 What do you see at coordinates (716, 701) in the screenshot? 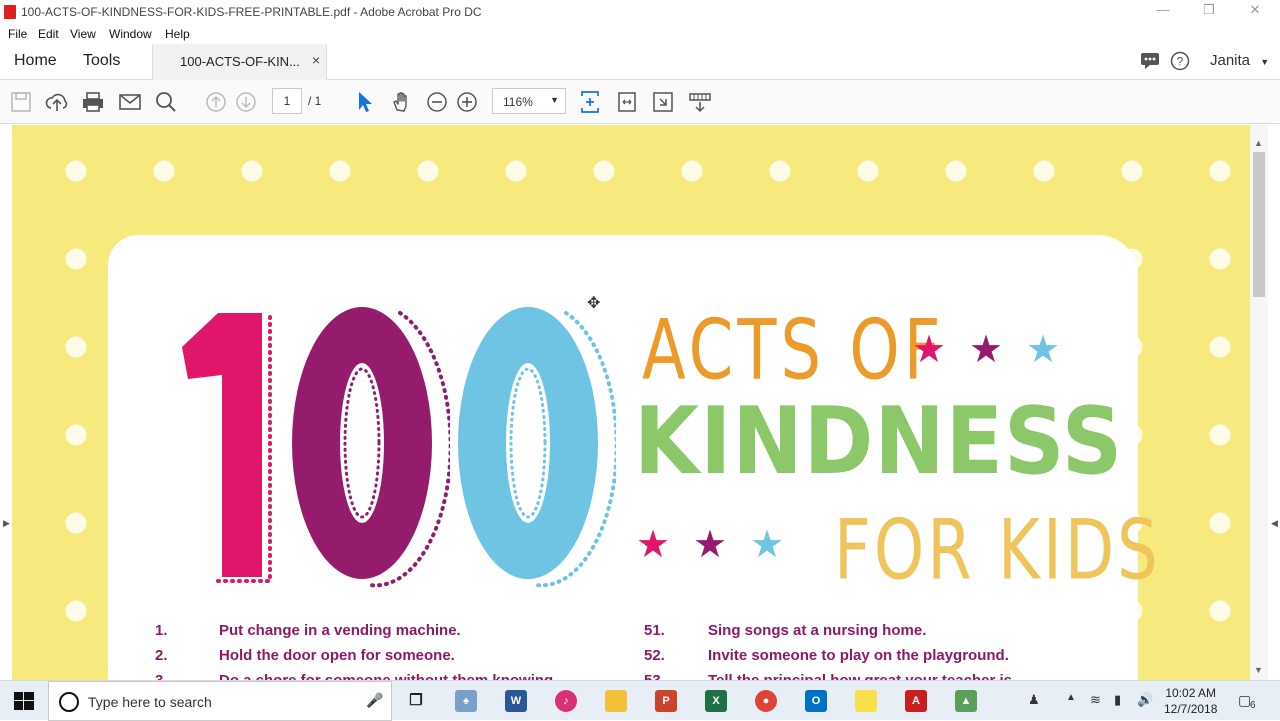
I see `excel-icon: X` at bounding box center [716, 701].